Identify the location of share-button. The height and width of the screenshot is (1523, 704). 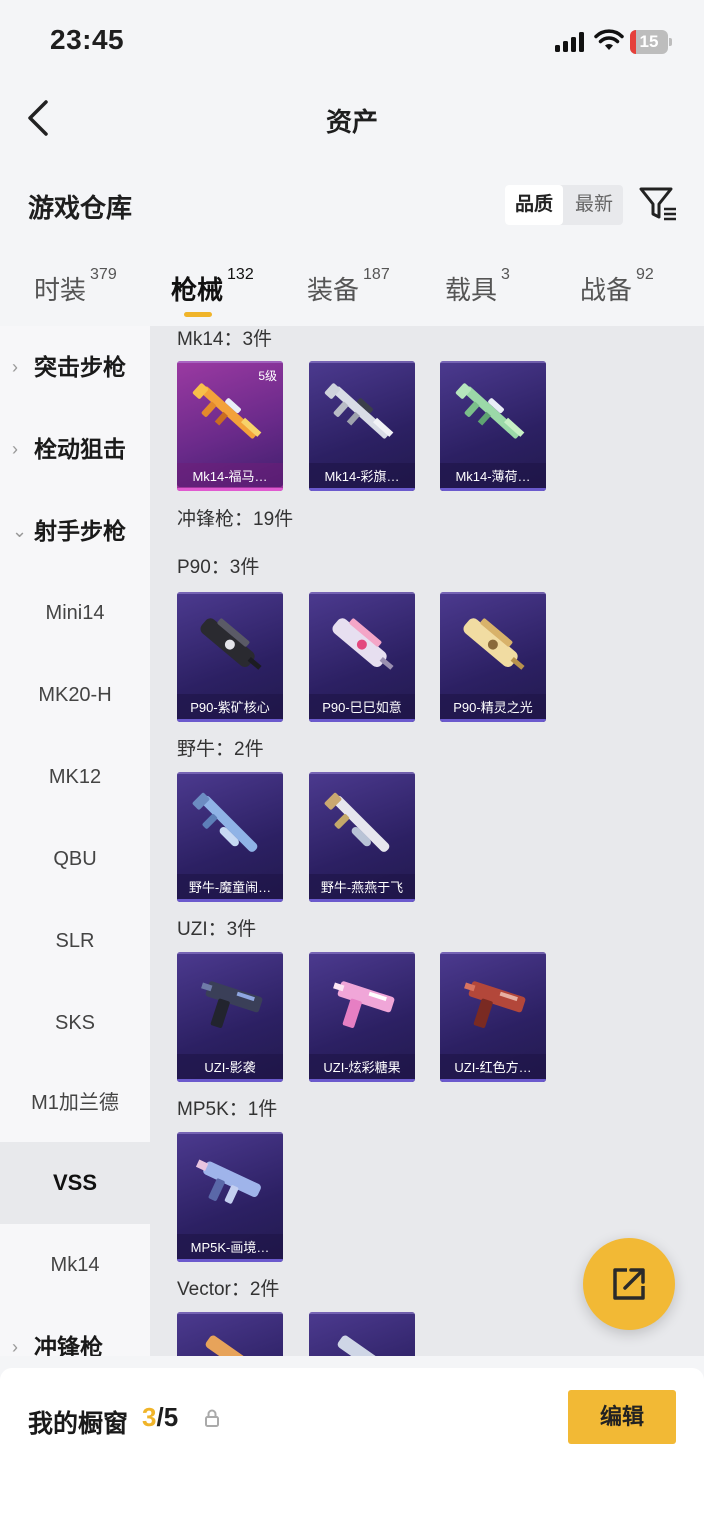
(629, 1284).